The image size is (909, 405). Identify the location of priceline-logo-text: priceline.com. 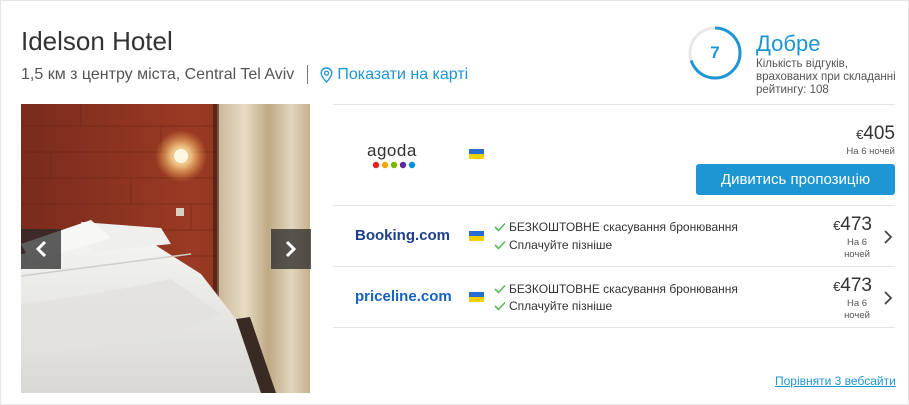
(403, 296).